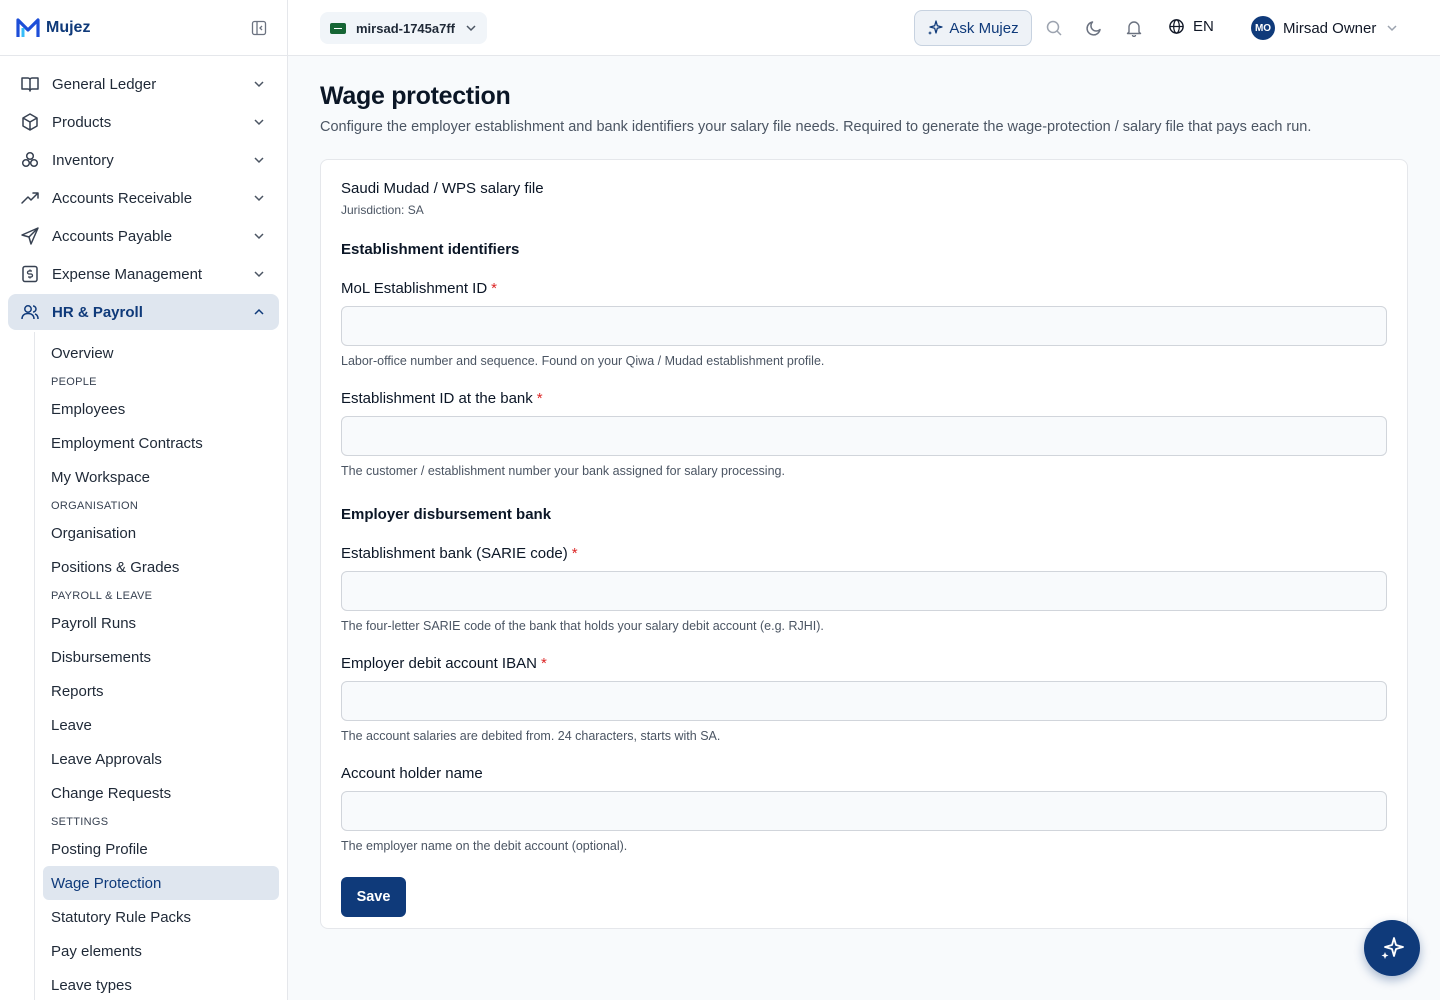 This screenshot has height=1000, width=1440. Describe the element at coordinates (104, 84) in the screenshot. I see `sidebar-item-label: General Ledger` at that location.